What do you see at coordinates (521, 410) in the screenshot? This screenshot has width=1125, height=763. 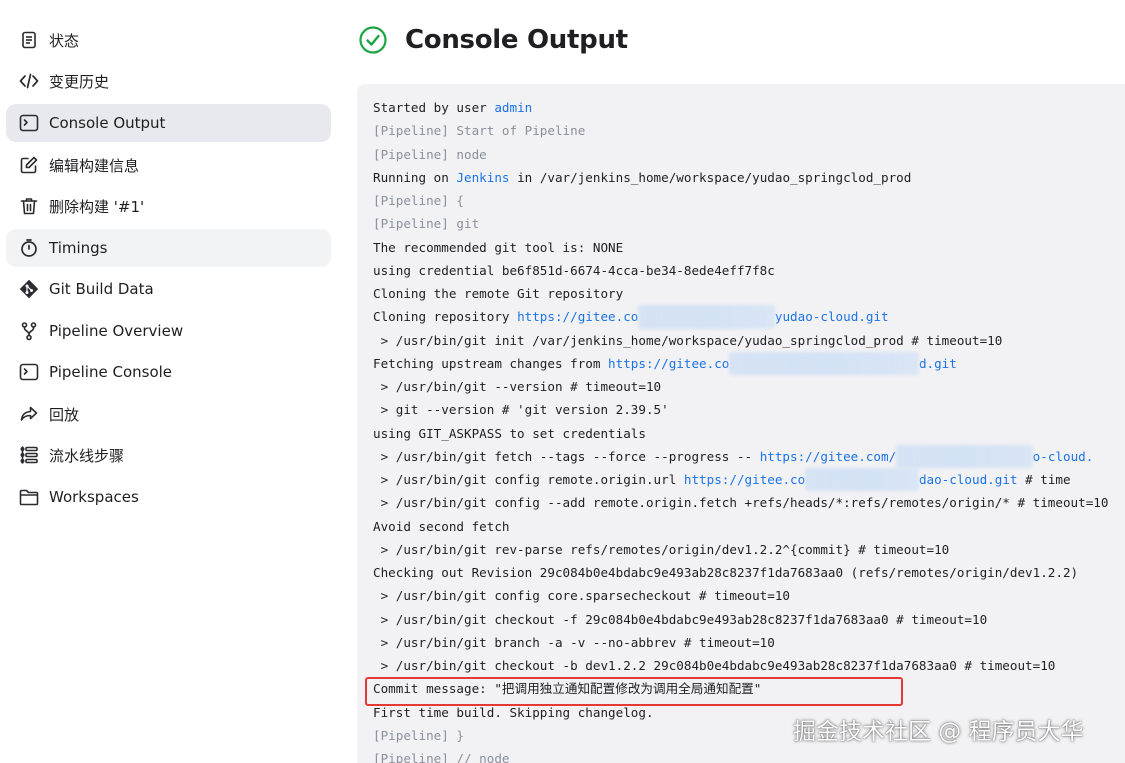 I see `console-line: > git --version # 'git version 2.39.5'` at bounding box center [521, 410].